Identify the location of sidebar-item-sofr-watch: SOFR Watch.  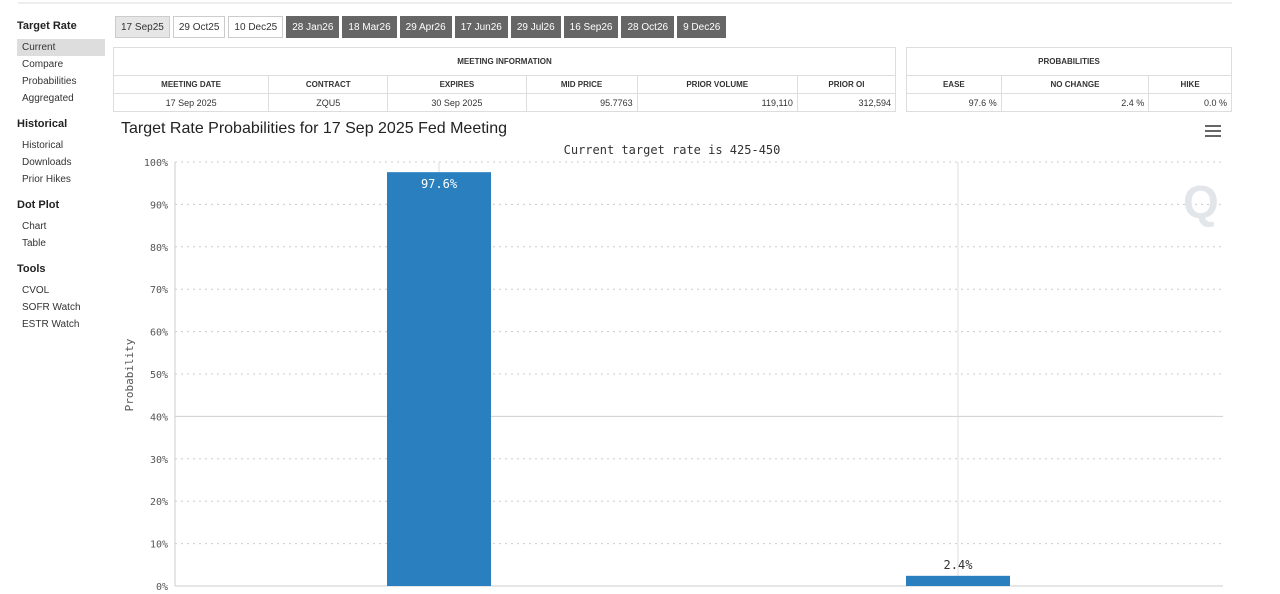
(61, 307).